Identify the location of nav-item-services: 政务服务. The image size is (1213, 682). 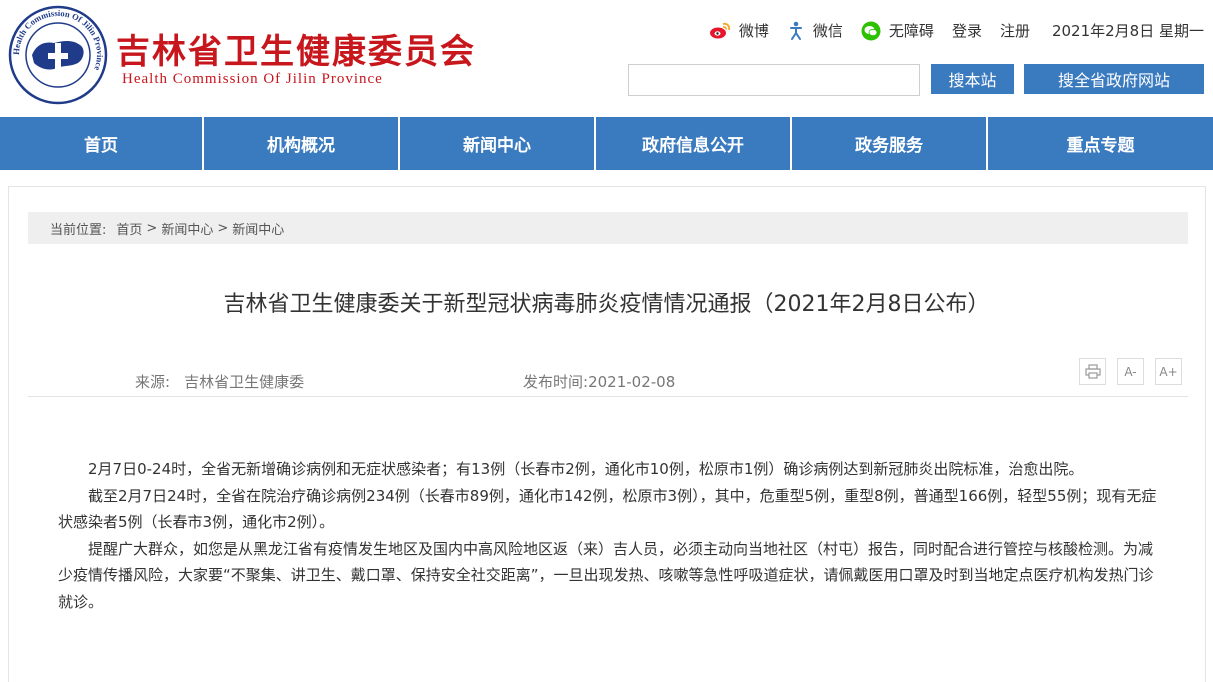
(890, 143).